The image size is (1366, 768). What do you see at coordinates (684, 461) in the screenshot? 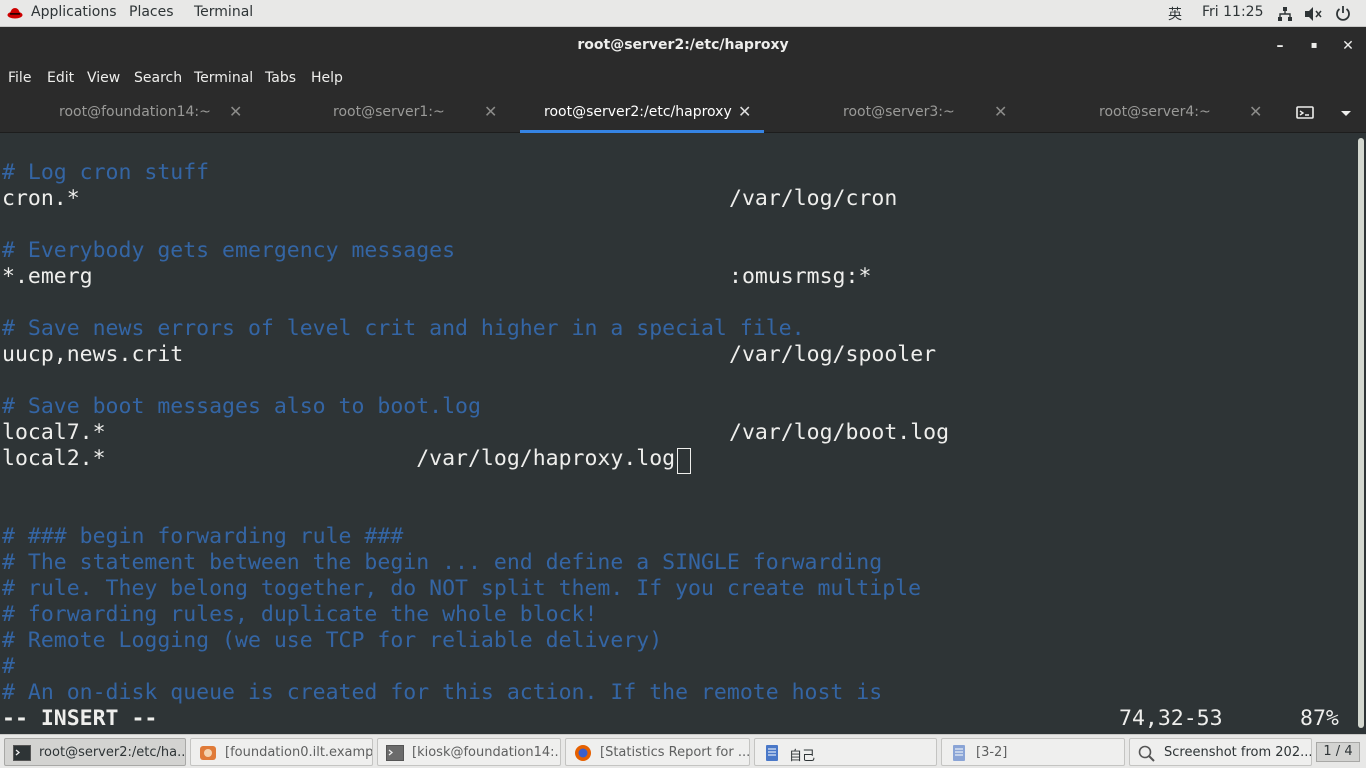
I see `text-cursor` at bounding box center [684, 461].